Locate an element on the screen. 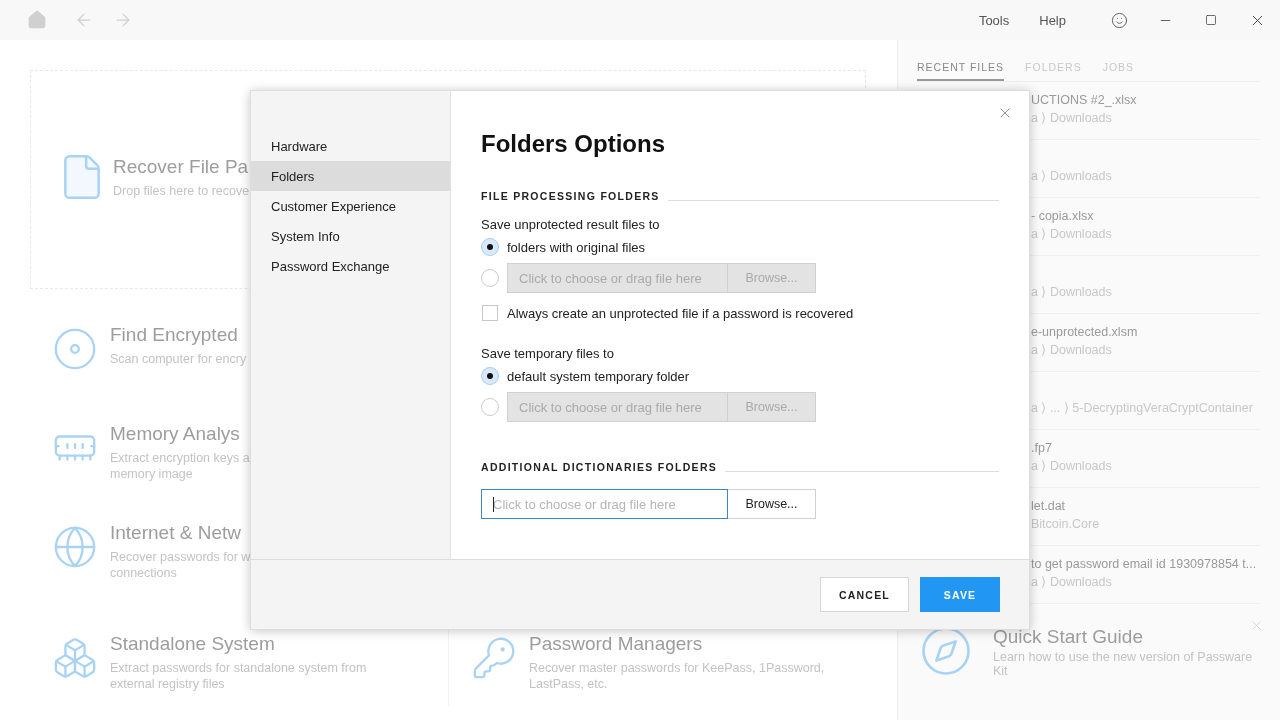 This screenshot has width=1280, height=720. tile-description: Recover passwords for w is located at coordinates (180, 557).